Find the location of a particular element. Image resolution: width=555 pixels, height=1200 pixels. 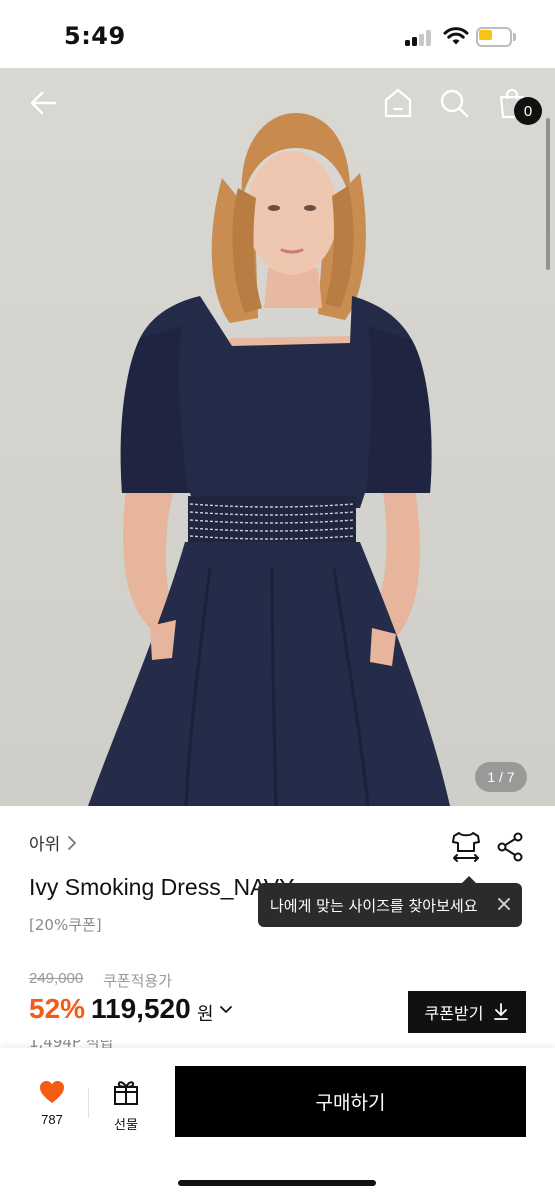

gift-icon is located at coordinates (126, 1093).